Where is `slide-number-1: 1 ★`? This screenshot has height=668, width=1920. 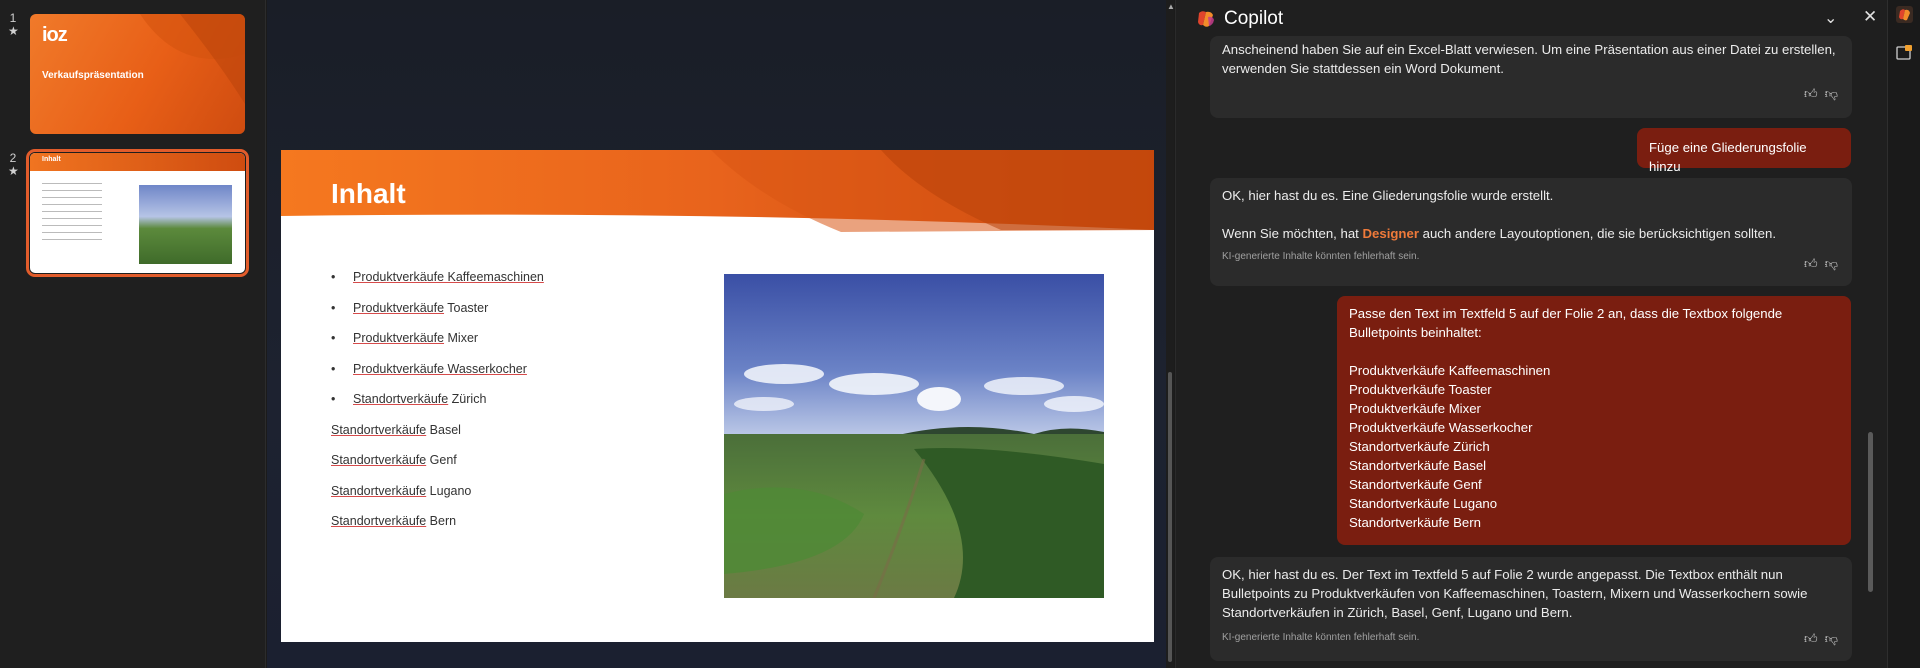 slide-number-1: 1 ★ is located at coordinates (13, 24).